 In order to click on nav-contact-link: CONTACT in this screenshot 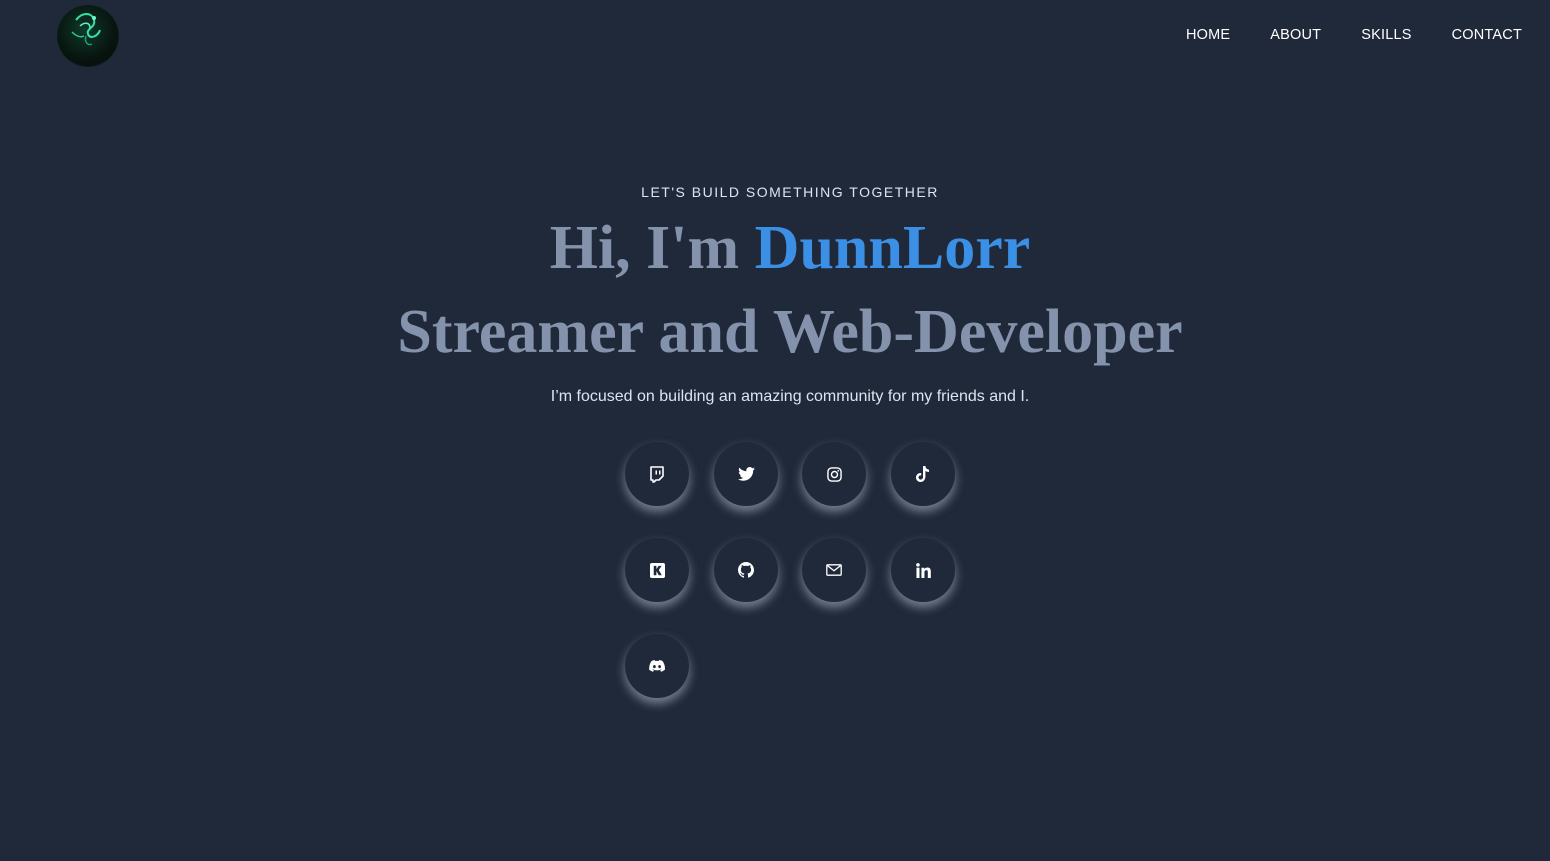, I will do `click(1487, 35)`.